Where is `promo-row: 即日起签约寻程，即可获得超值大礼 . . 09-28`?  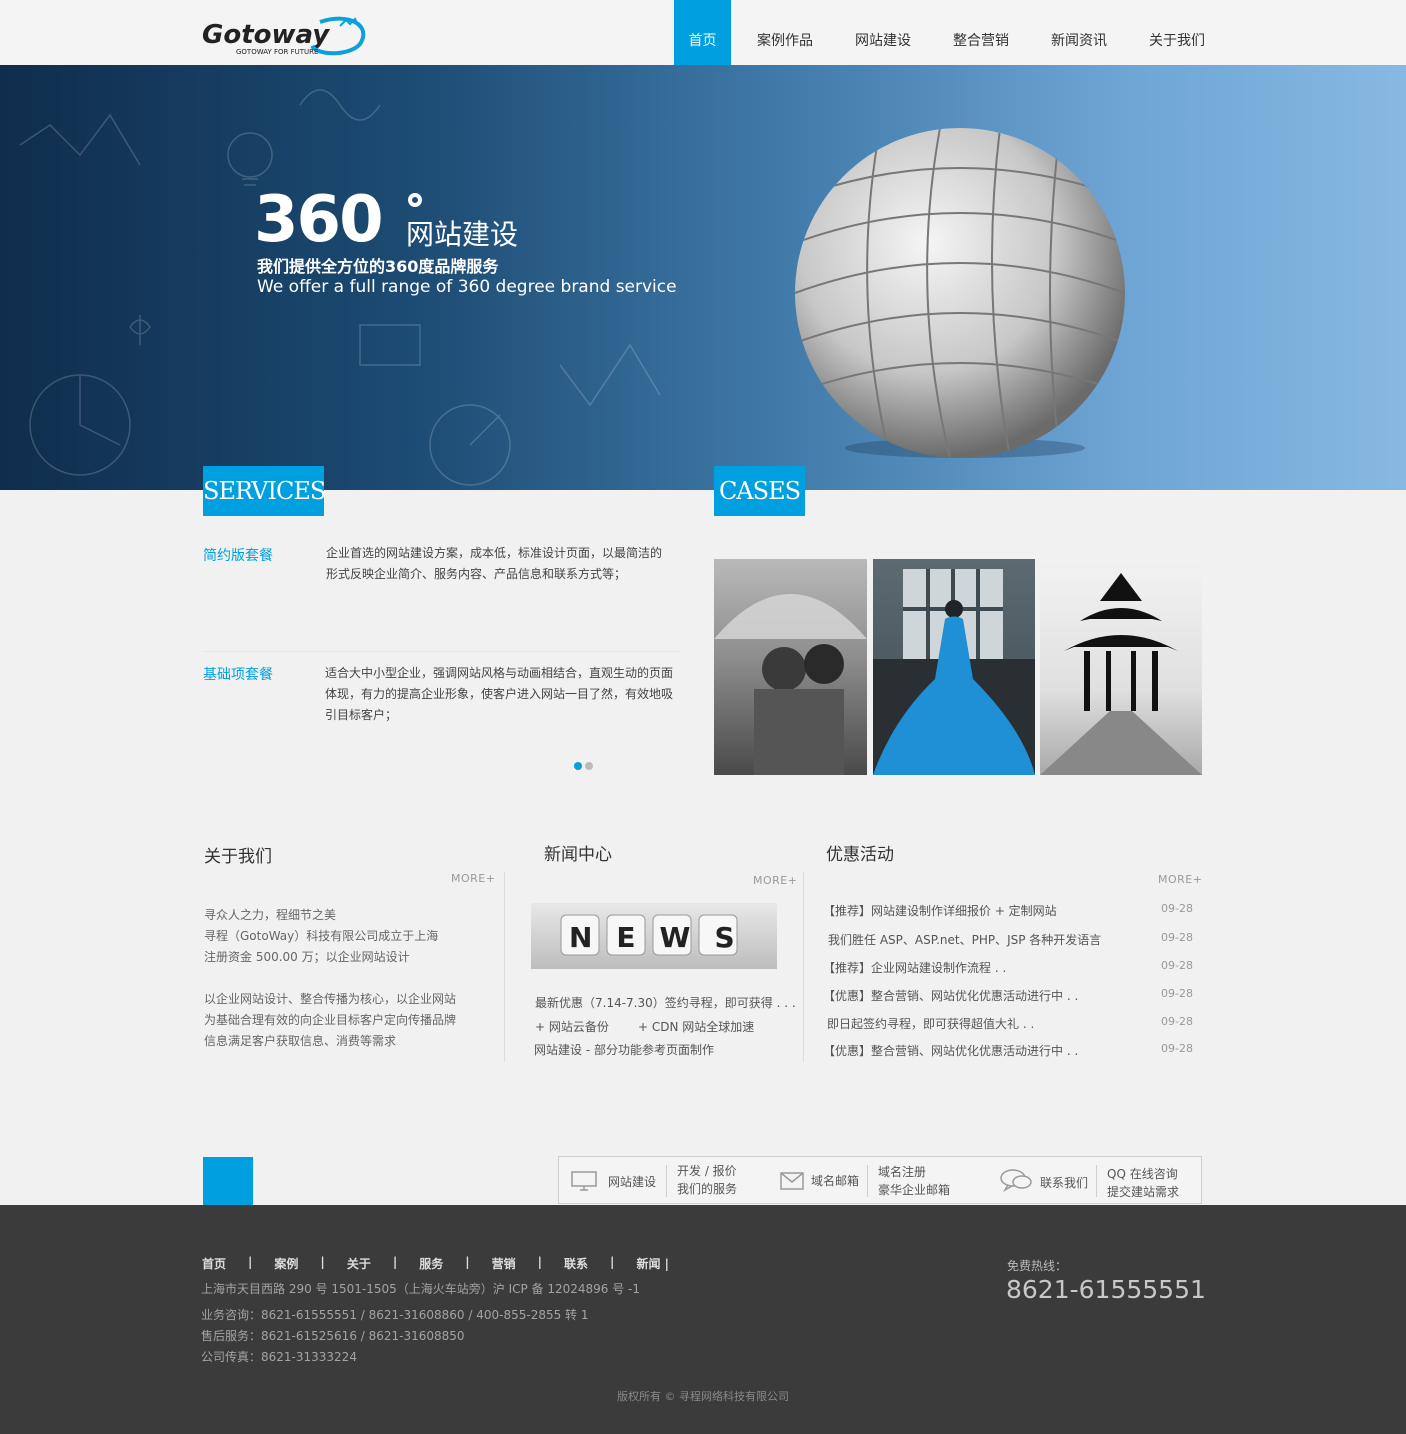 promo-row: 即日起签约寻程，即可获得超值大礼 . . 09-28 is located at coordinates (1010, 1024).